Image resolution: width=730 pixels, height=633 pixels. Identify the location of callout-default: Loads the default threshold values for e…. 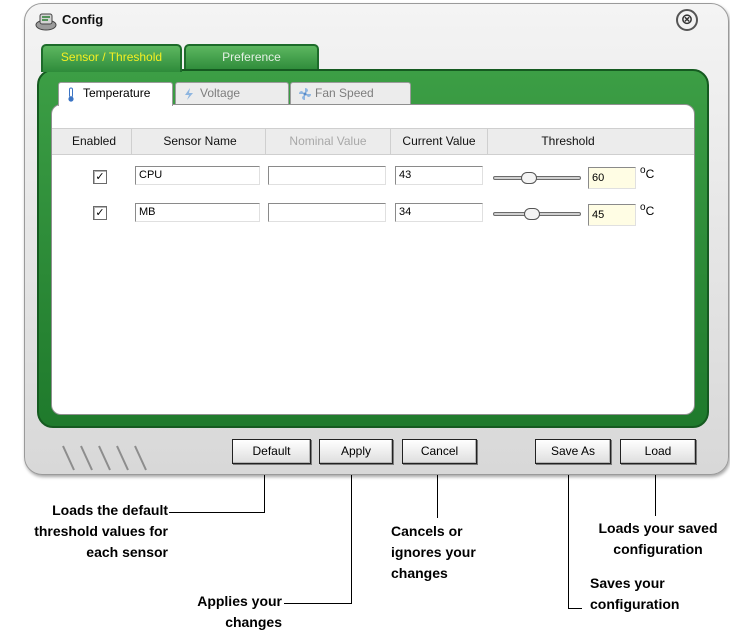
(101, 531).